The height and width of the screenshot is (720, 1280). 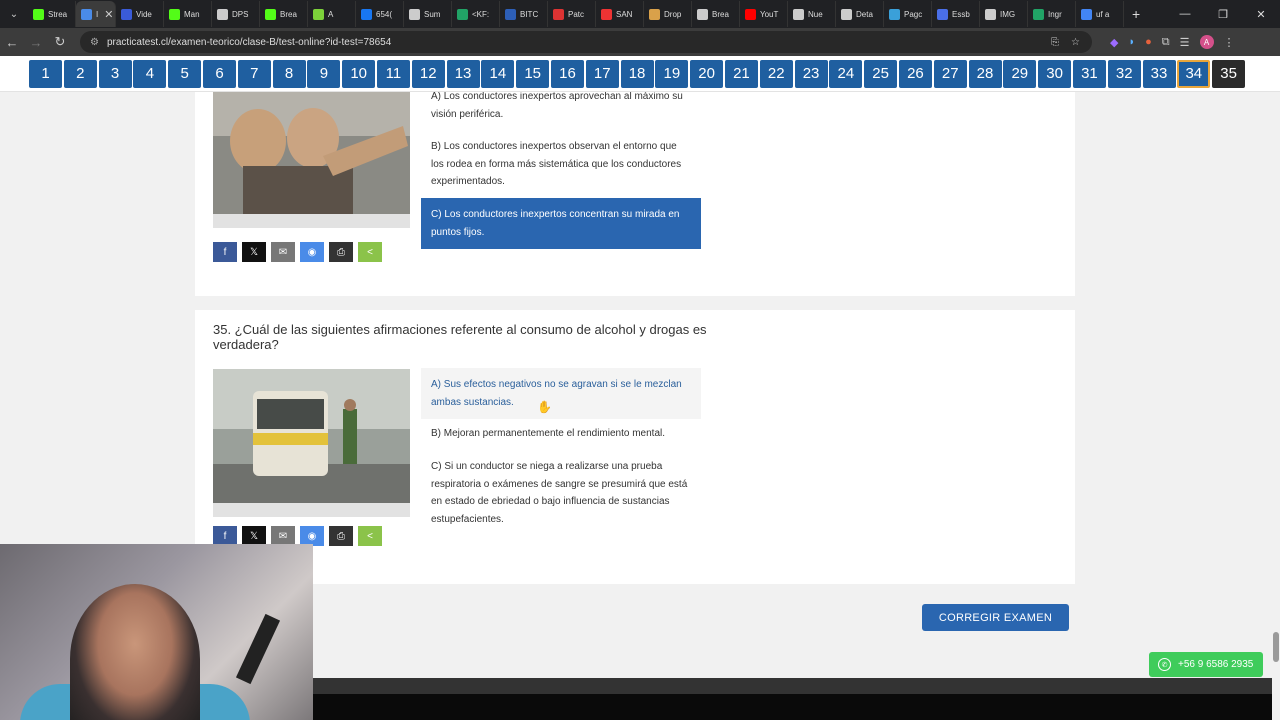 What do you see at coordinates (908, 14) in the screenshot?
I see `browser-tab: Pagc` at bounding box center [908, 14].